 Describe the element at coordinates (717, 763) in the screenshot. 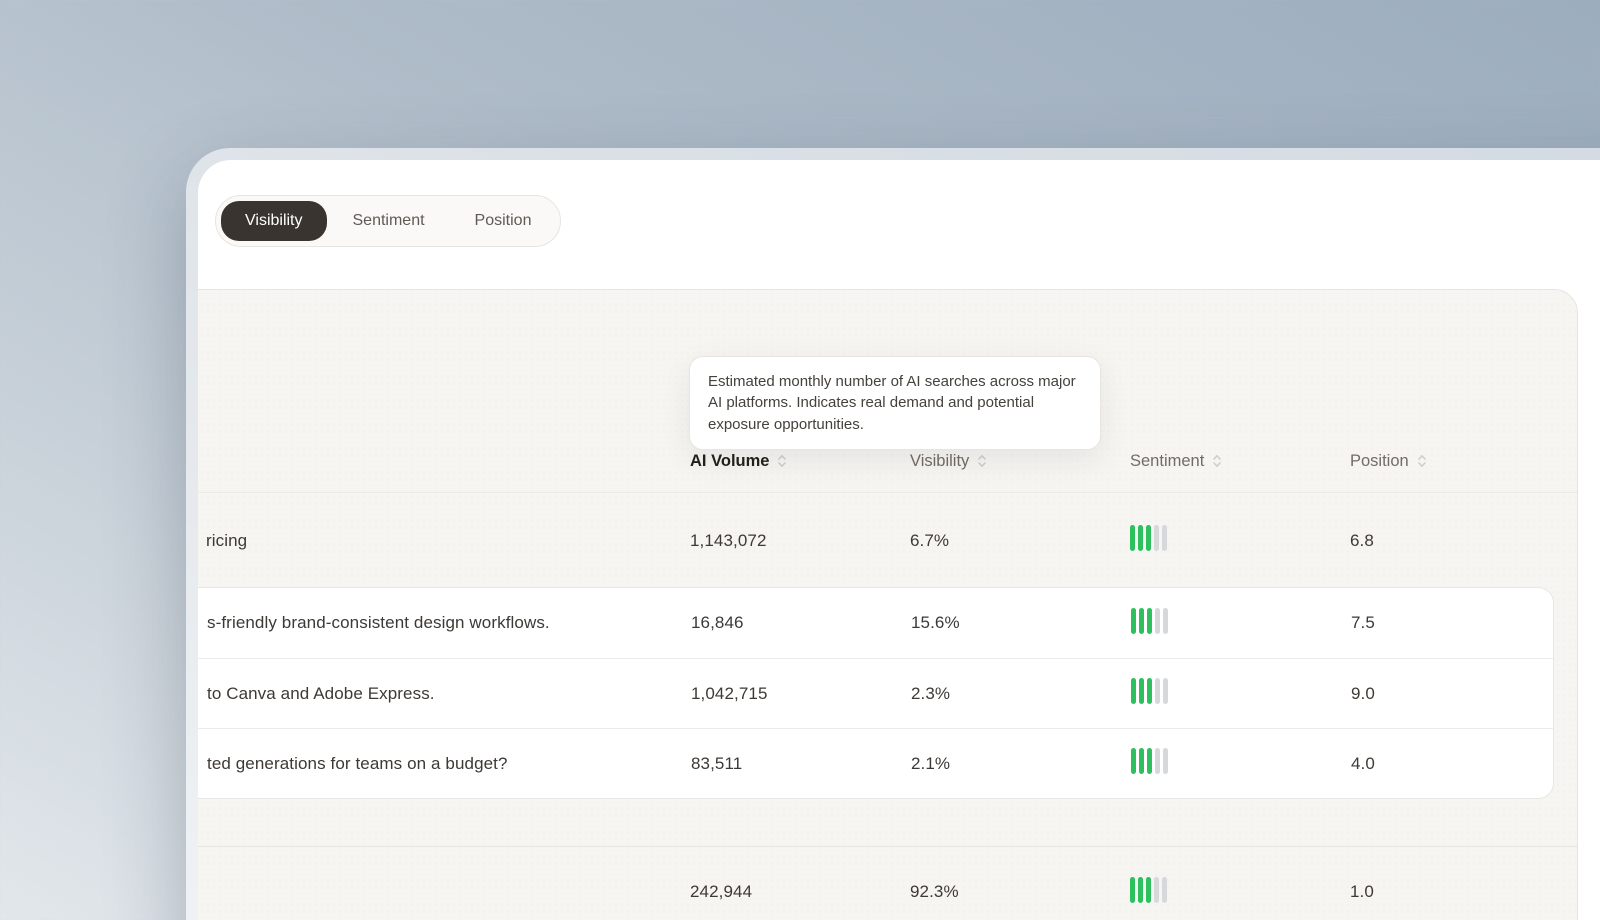

I see `ai-volume-cell: 83,511` at that location.